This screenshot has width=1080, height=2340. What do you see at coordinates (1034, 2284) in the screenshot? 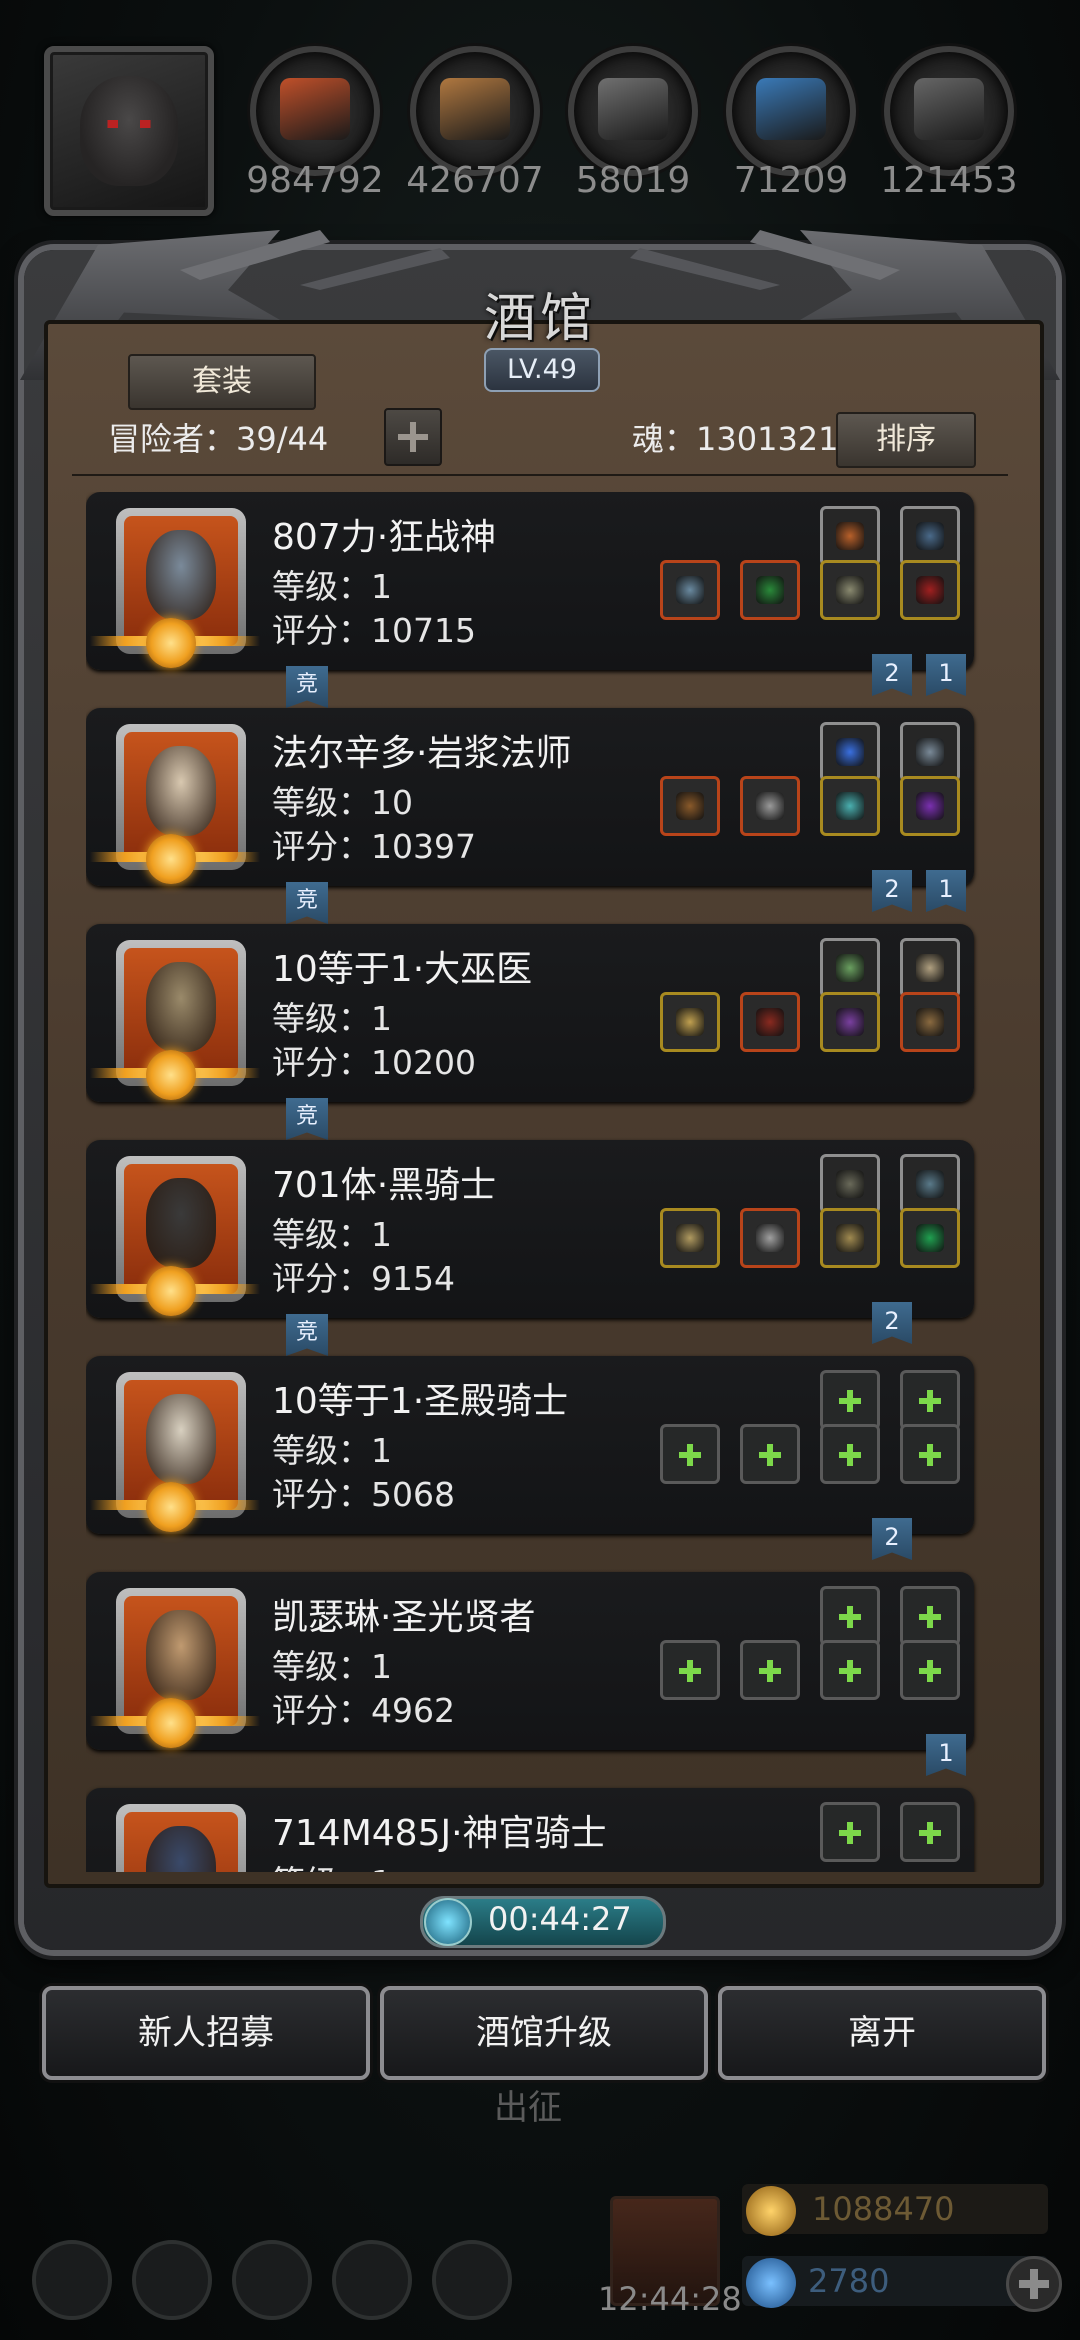
I see `add-currency-button` at bounding box center [1034, 2284].